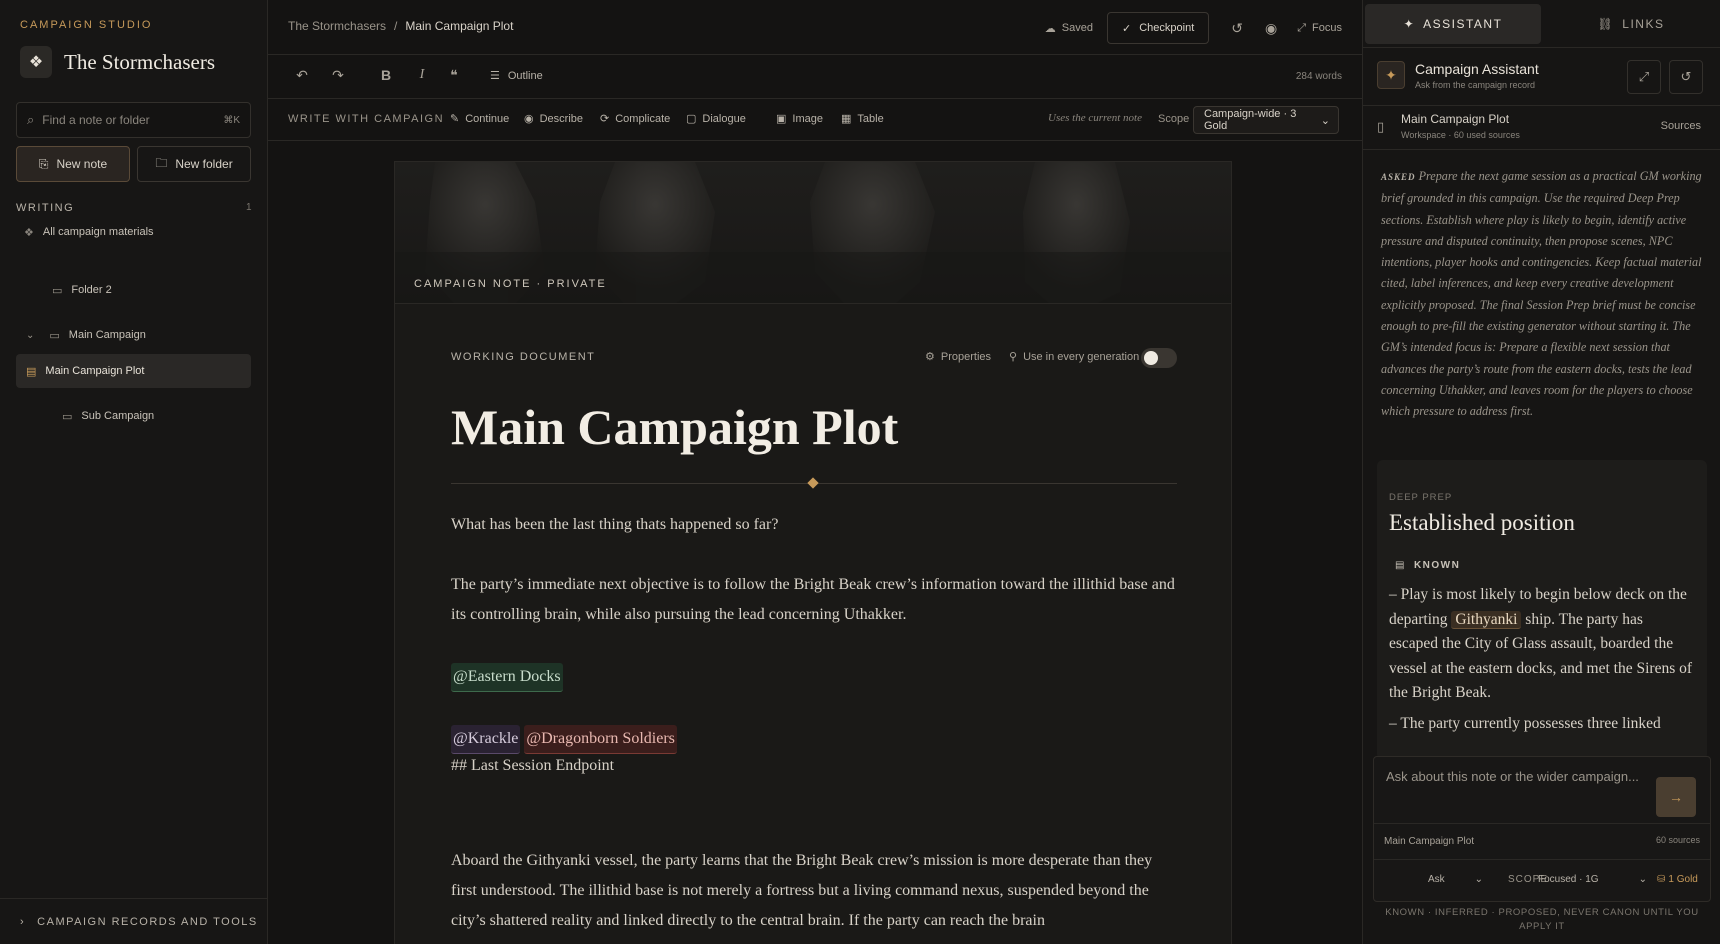 Image resolution: width=1720 pixels, height=944 pixels. I want to click on sidebar-item-label: All campaign materials, so click(98, 232).